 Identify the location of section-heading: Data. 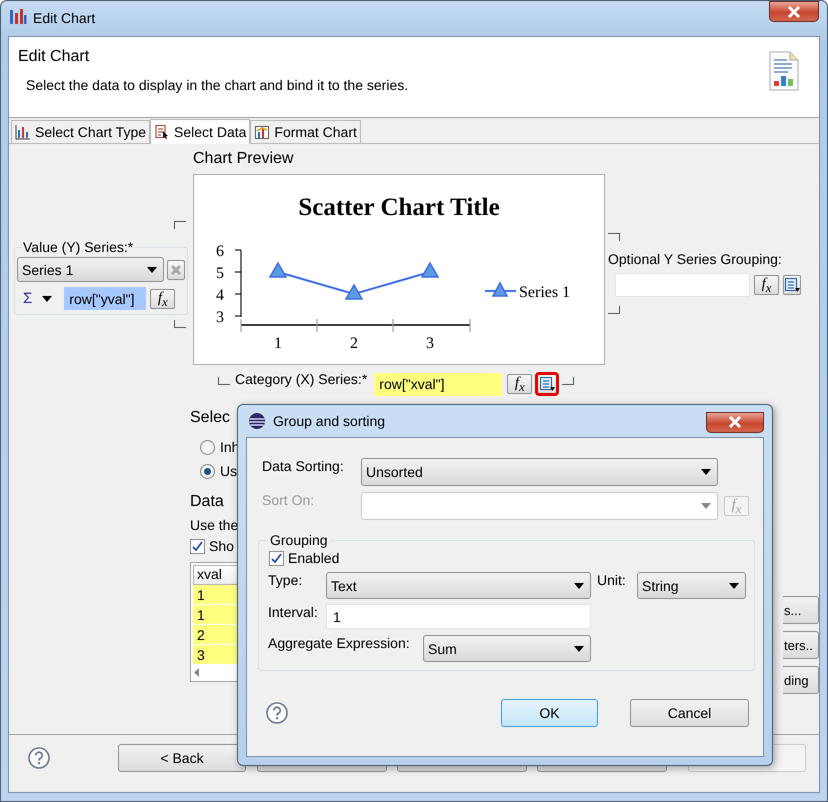
(207, 502).